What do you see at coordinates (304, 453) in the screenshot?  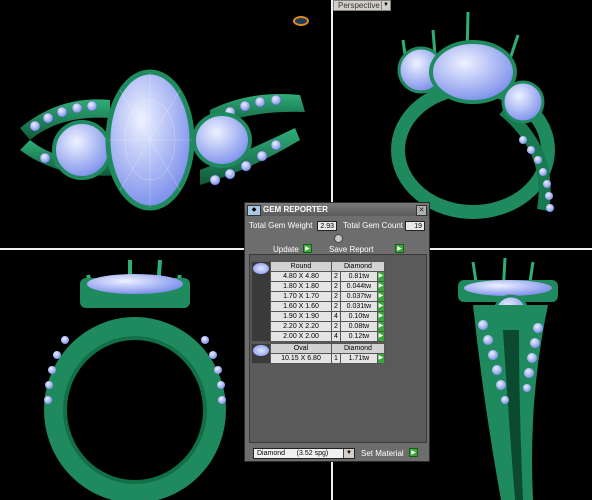 I see `material-select: Diamond (3.52 spg) ▼` at bounding box center [304, 453].